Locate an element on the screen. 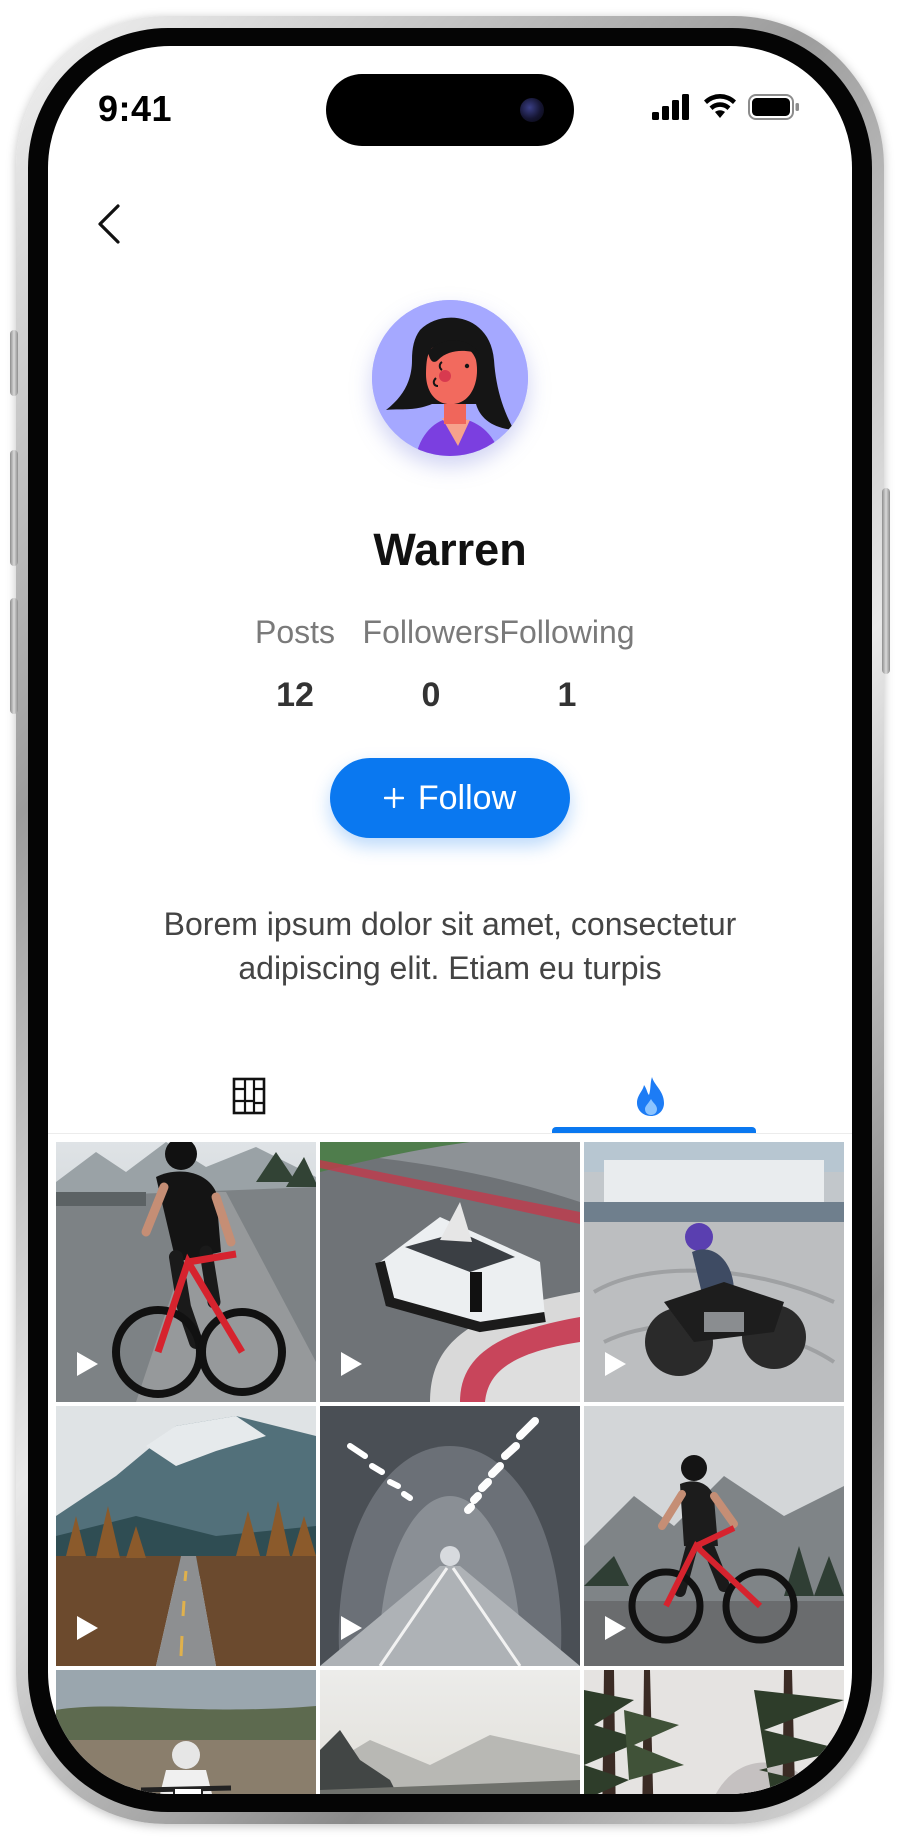 The image size is (900, 1840). power-button is located at coordinates (886, 581).